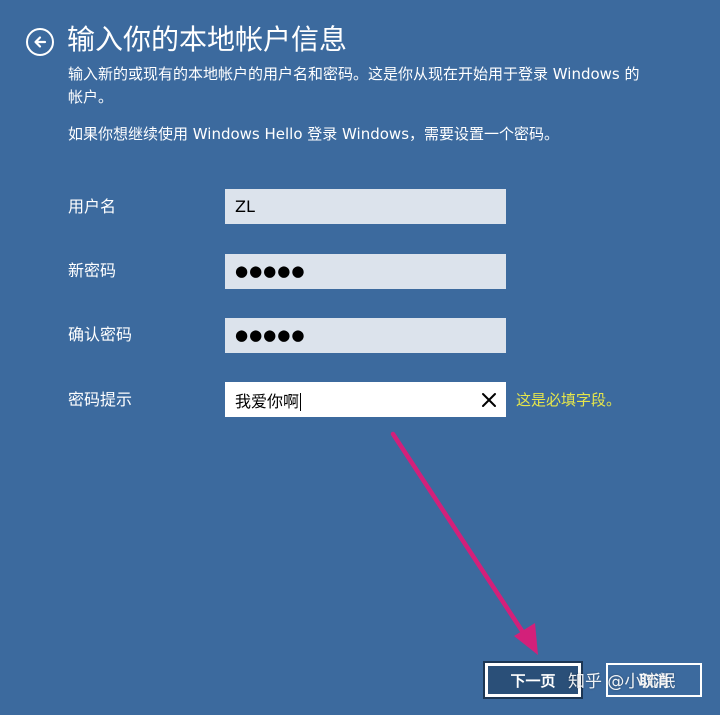 The image size is (720, 715). I want to click on confirm-password-value: ●●●●●, so click(270, 335).